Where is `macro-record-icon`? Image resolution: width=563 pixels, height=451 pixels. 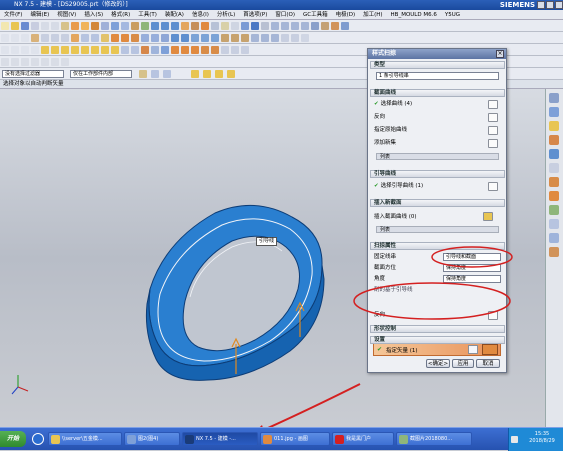 macro-record-icon is located at coordinates (55, 62).